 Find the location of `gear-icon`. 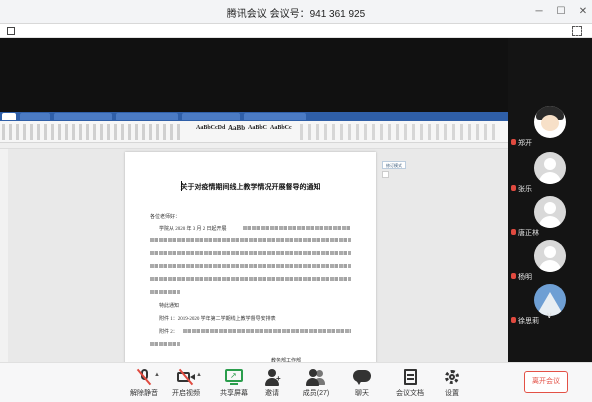

gear-icon is located at coordinates (452, 377).